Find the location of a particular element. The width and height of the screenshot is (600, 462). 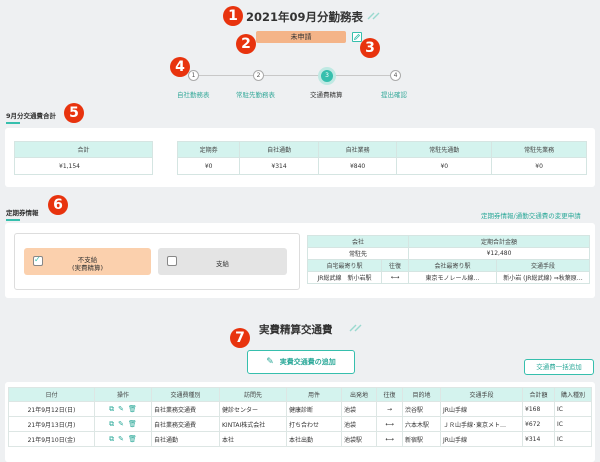

option-unpaid: ✓ 不支給 (実費精算) is located at coordinates (87, 261).